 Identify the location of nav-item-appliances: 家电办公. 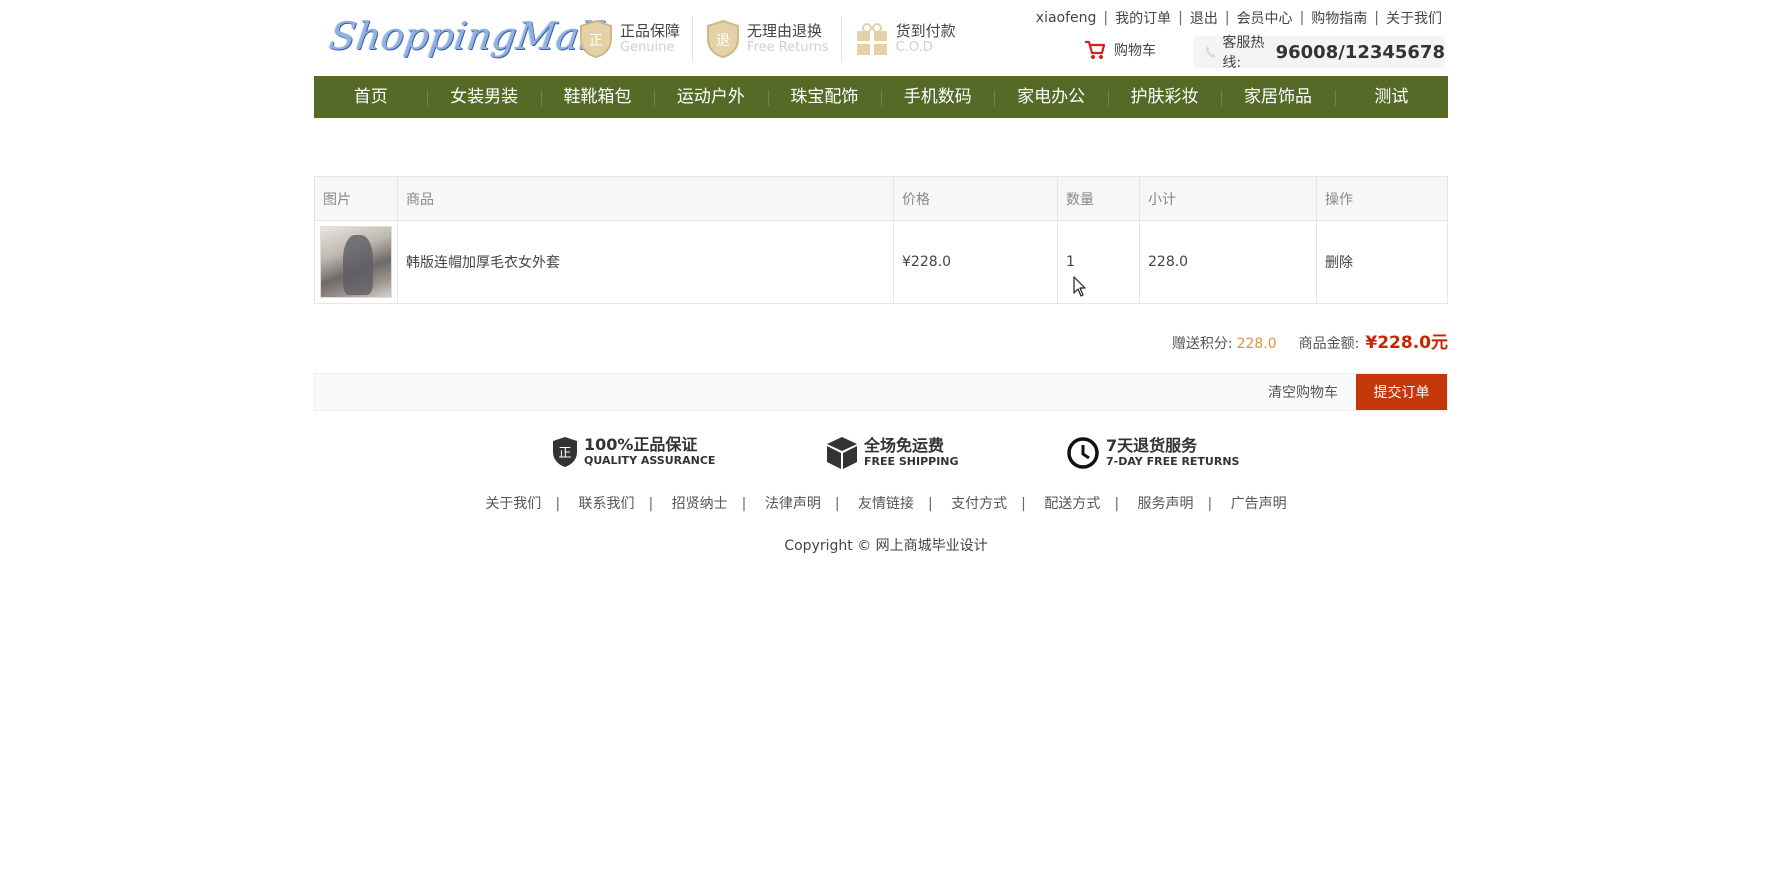
(1050, 97).